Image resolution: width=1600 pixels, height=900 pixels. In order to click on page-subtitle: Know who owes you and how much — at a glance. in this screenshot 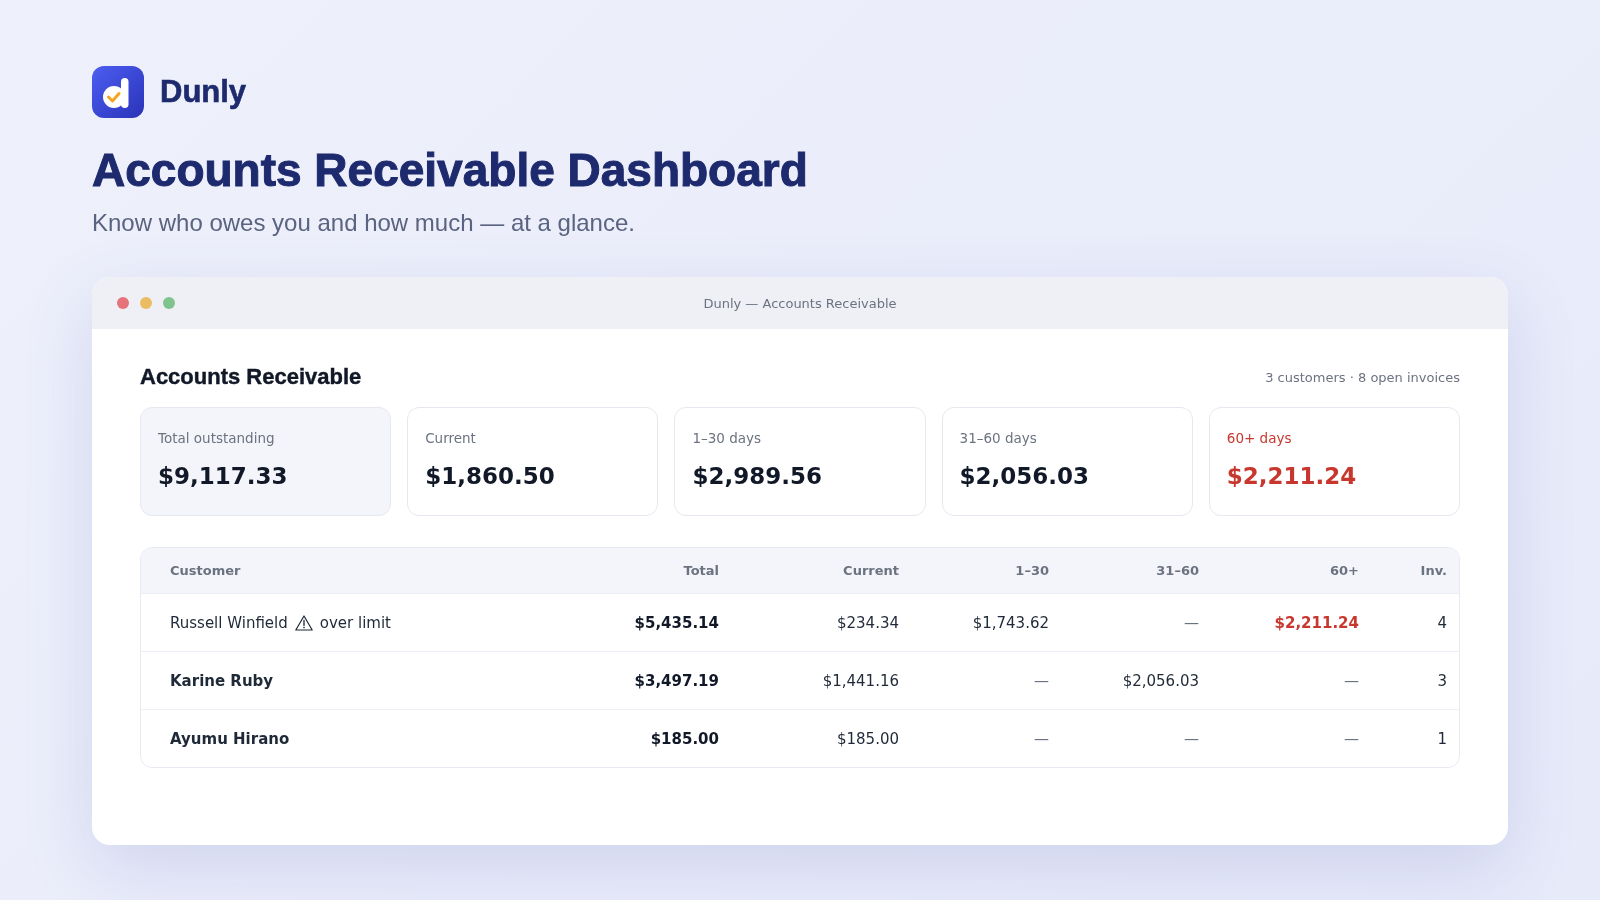, I will do `click(363, 223)`.